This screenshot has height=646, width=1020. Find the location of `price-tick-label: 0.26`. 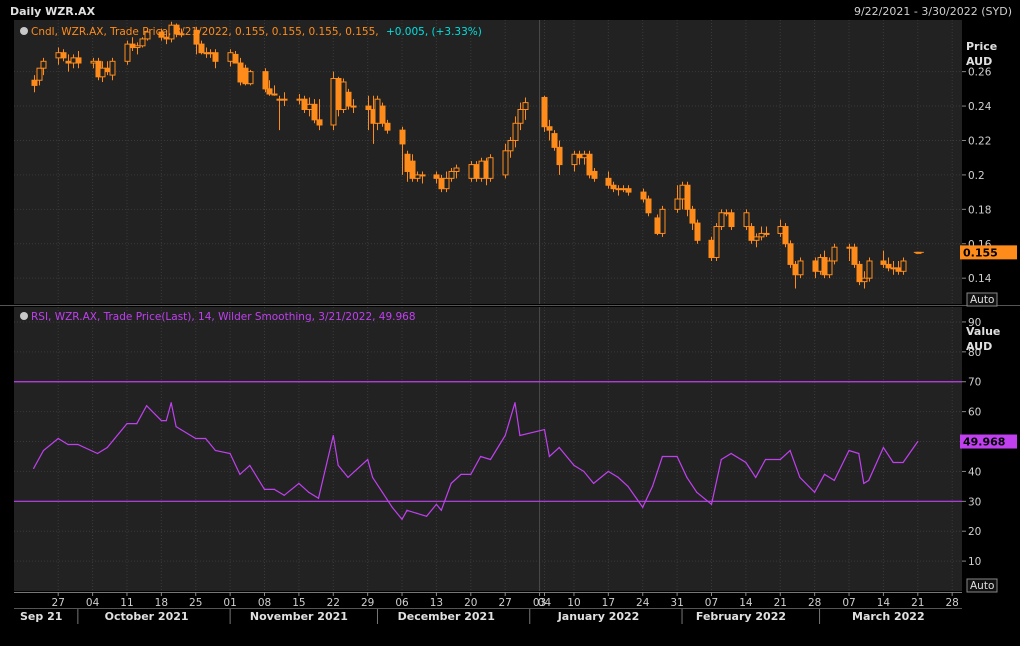

price-tick-label: 0.26 is located at coordinates (980, 73).